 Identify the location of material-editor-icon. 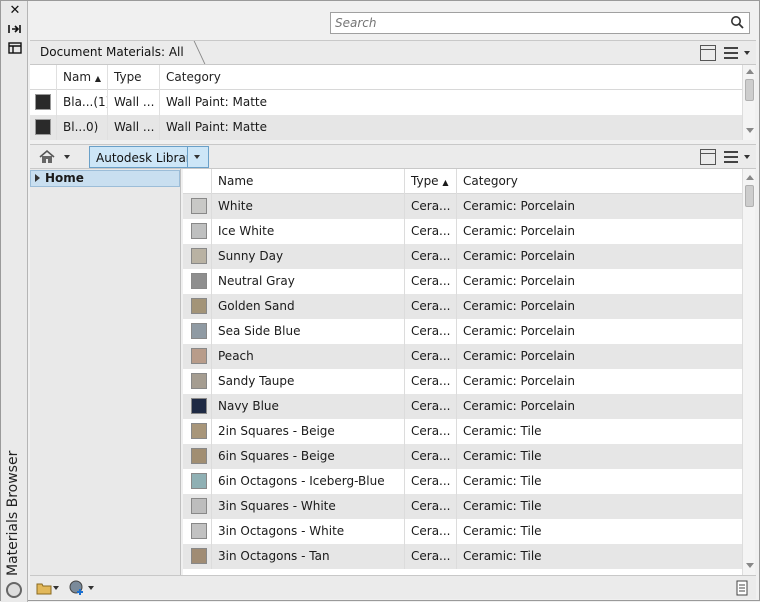
(742, 588).